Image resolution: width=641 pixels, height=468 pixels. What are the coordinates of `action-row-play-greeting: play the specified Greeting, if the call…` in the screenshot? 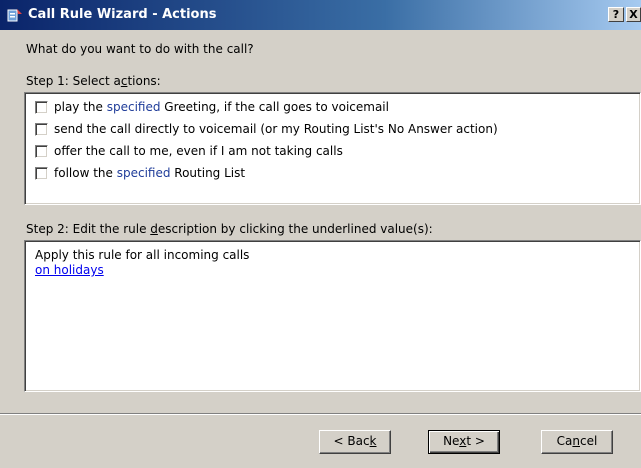 It's located at (212, 107).